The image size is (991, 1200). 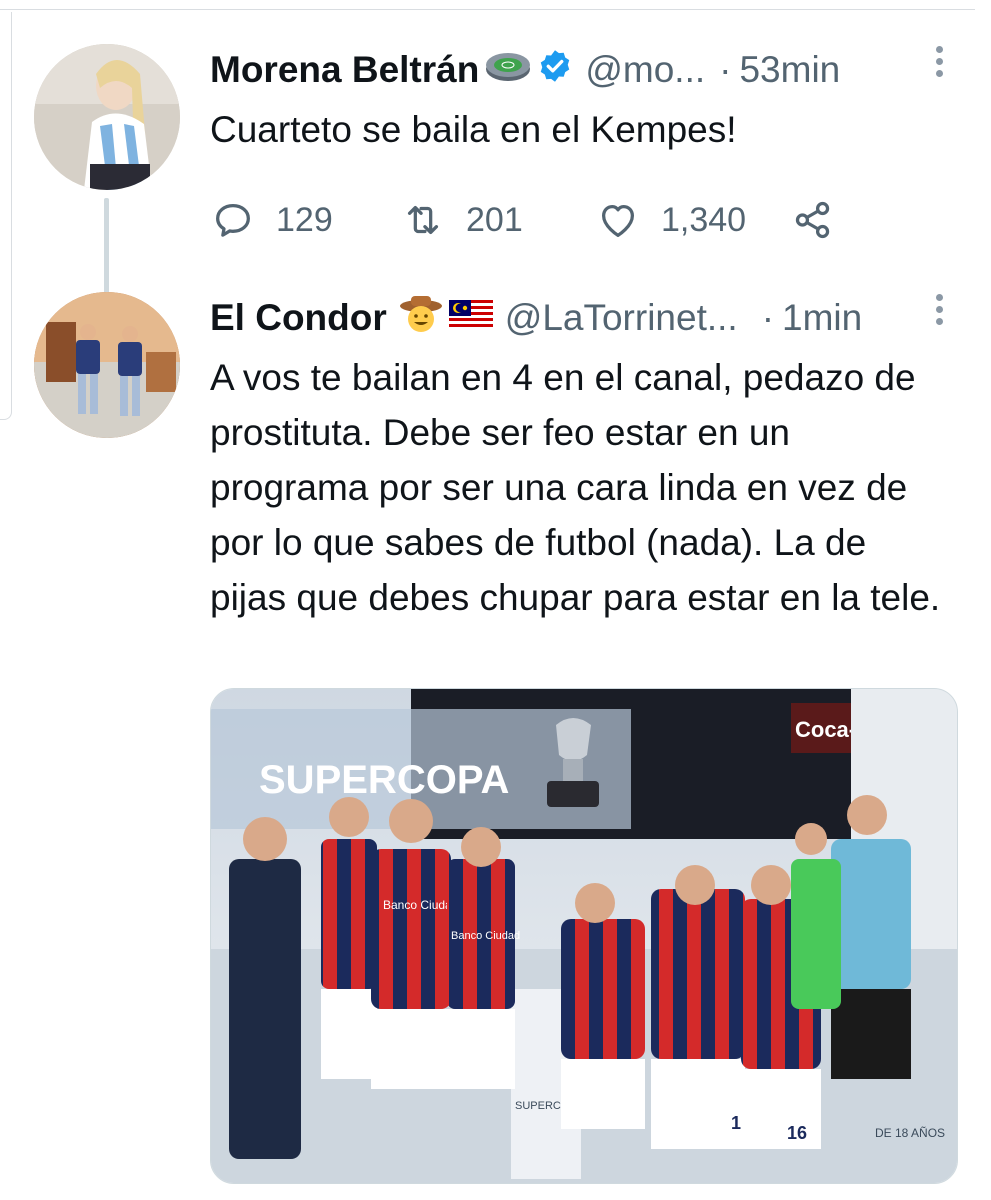 I want to click on cowboy-face-emoji-icon, so click(x=421, y=318).